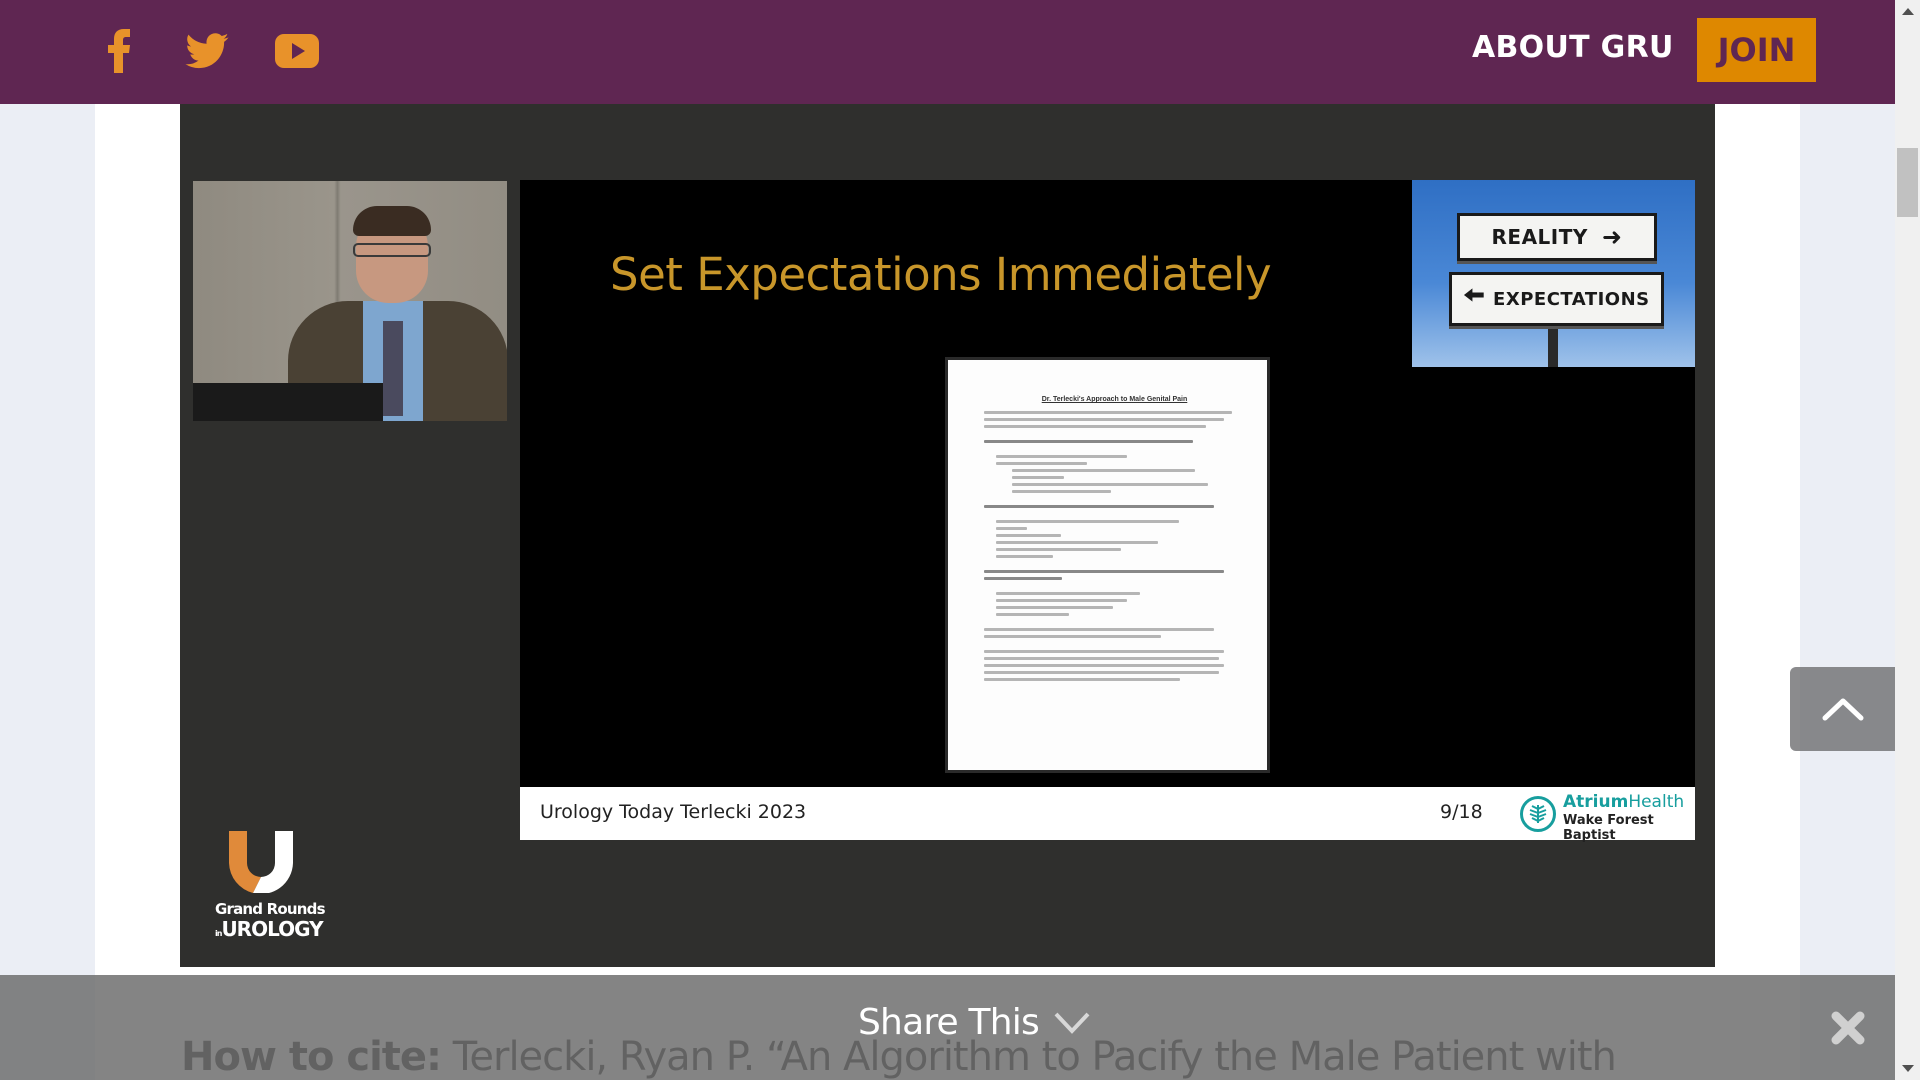 The width and height of the screenshot is (1920, 1080). I want to click on scroll-down-arrow-icon, so click(1908, 1068).